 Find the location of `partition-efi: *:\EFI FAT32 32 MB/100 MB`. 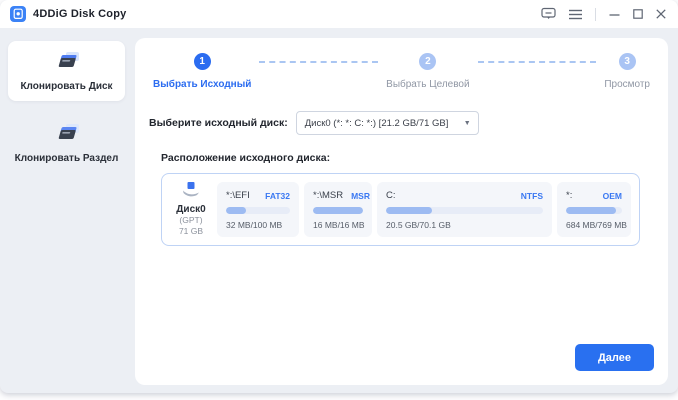

partition-efi: *:\EFI FAT32 32 MB/100 MB is located at coordinates (258, 210).